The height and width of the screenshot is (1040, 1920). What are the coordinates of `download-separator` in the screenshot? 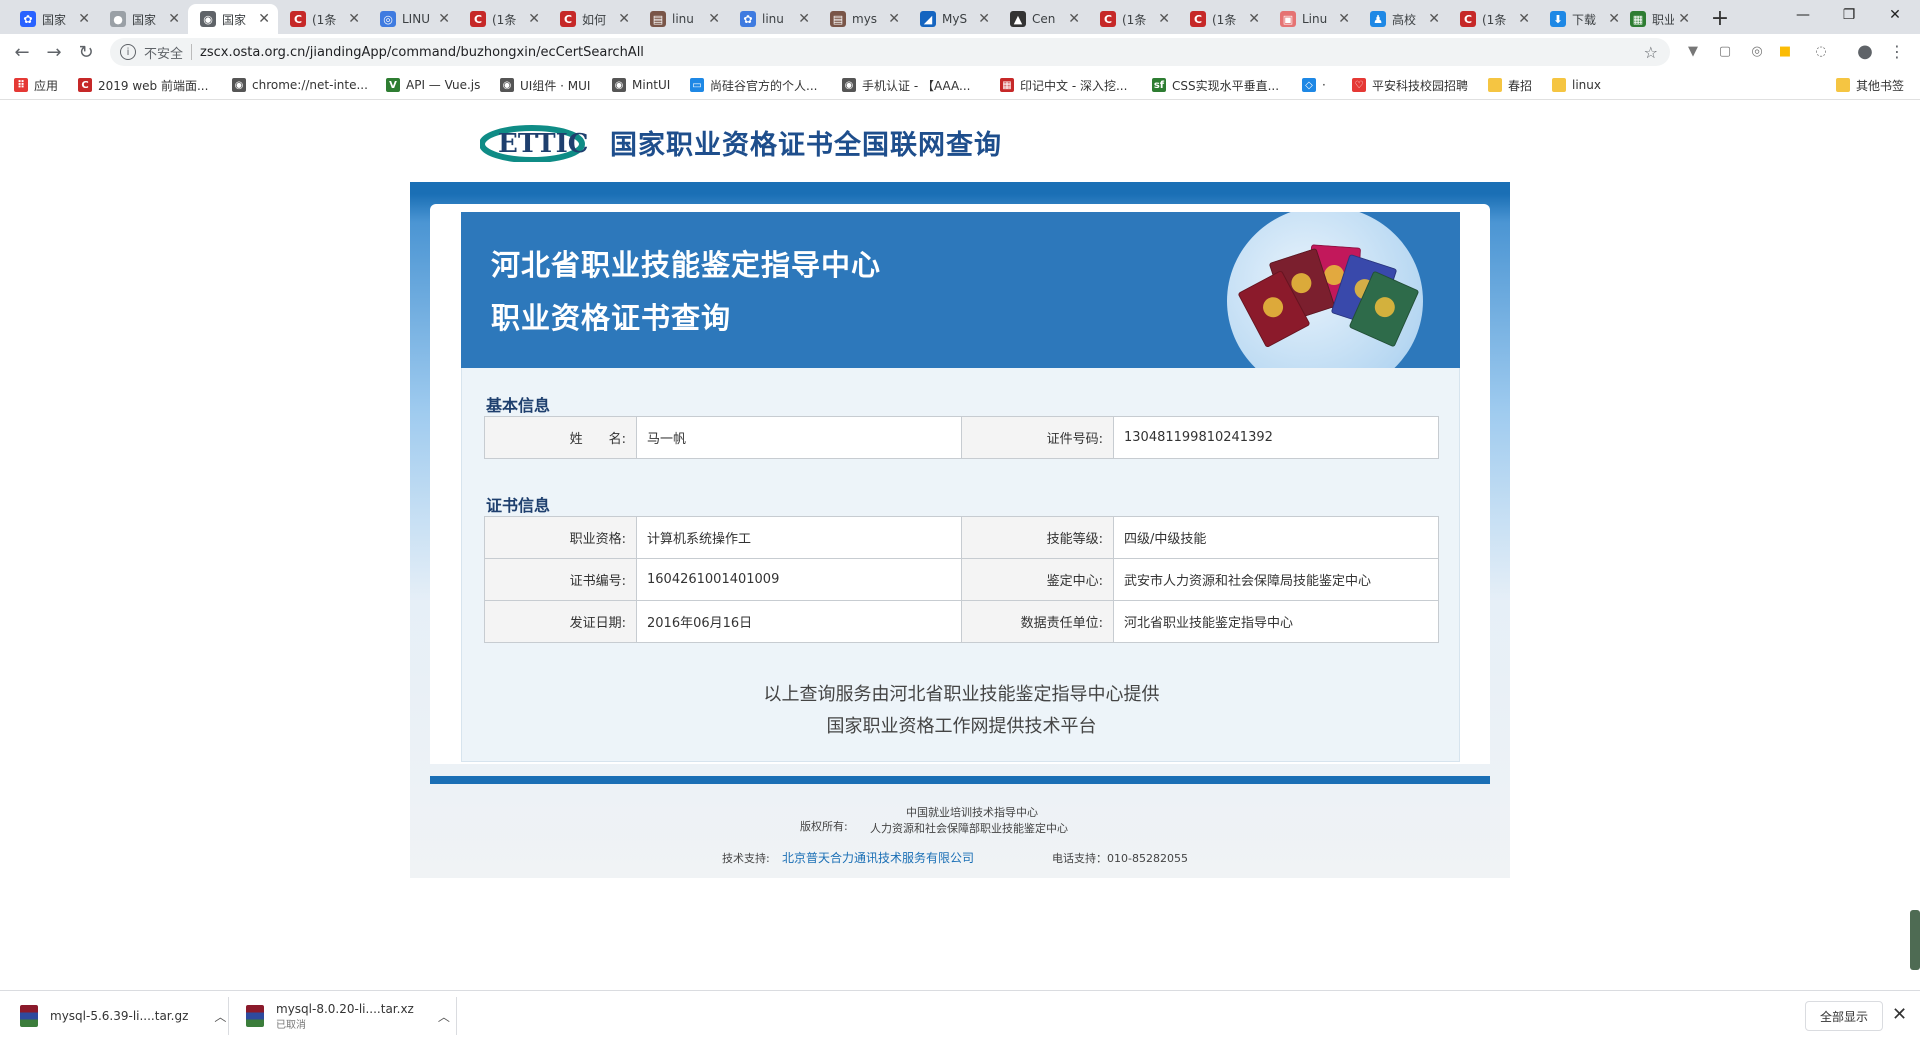 It's located at (228, 1016).